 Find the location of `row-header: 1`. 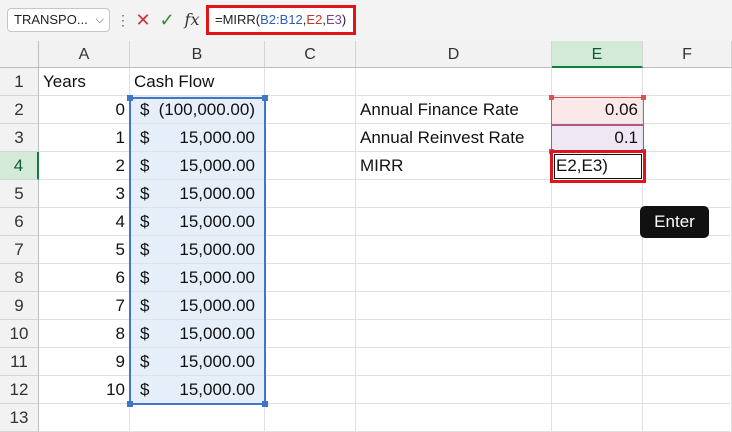

row-header: 1 is located at coordinates (19, 82).